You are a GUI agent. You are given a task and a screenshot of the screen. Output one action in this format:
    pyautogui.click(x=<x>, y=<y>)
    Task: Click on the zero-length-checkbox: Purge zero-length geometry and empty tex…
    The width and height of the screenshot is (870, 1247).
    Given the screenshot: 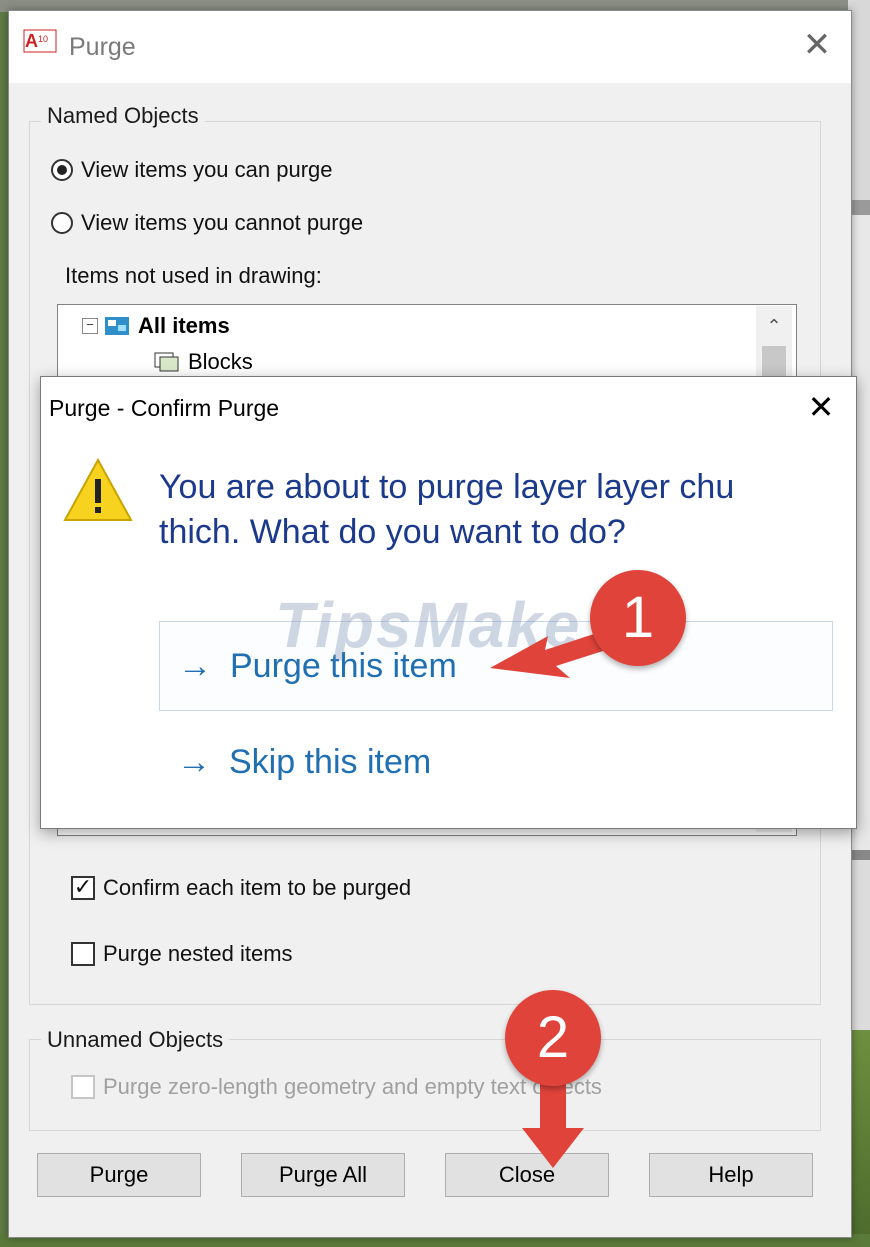 What is the action you would take?
    pyautogui.click(x=336, y=1087)
    